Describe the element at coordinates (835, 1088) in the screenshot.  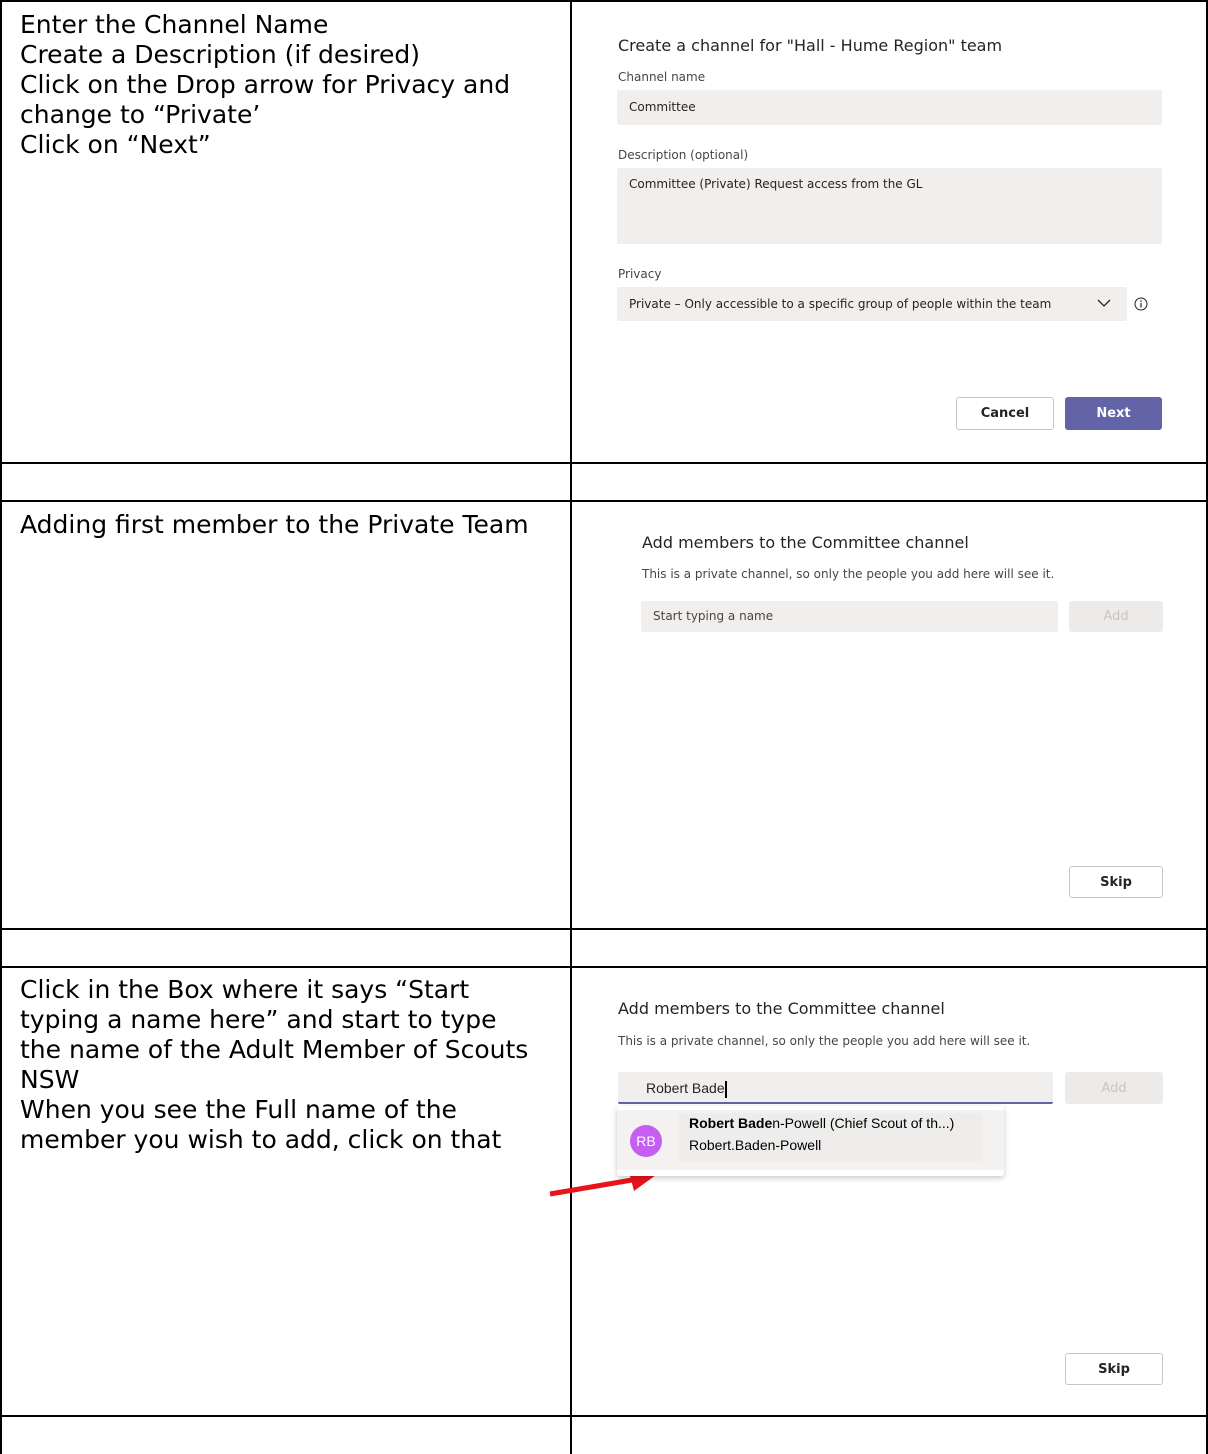
I see `member-search-input: Robert Bade` at that location.